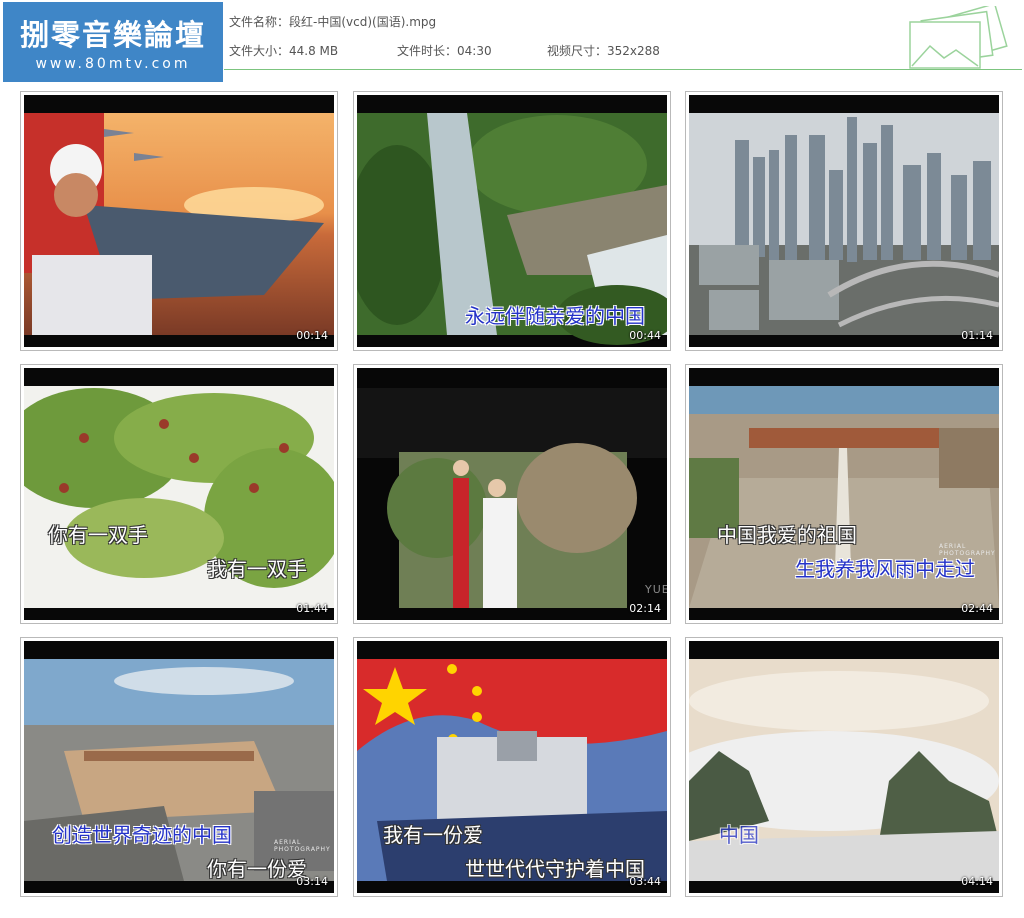 The height and width of the screenshot is (918, 1024). Describe the element at coordinates (959, 36) in the screenshot. I see `picture-stack-icon` at that location.